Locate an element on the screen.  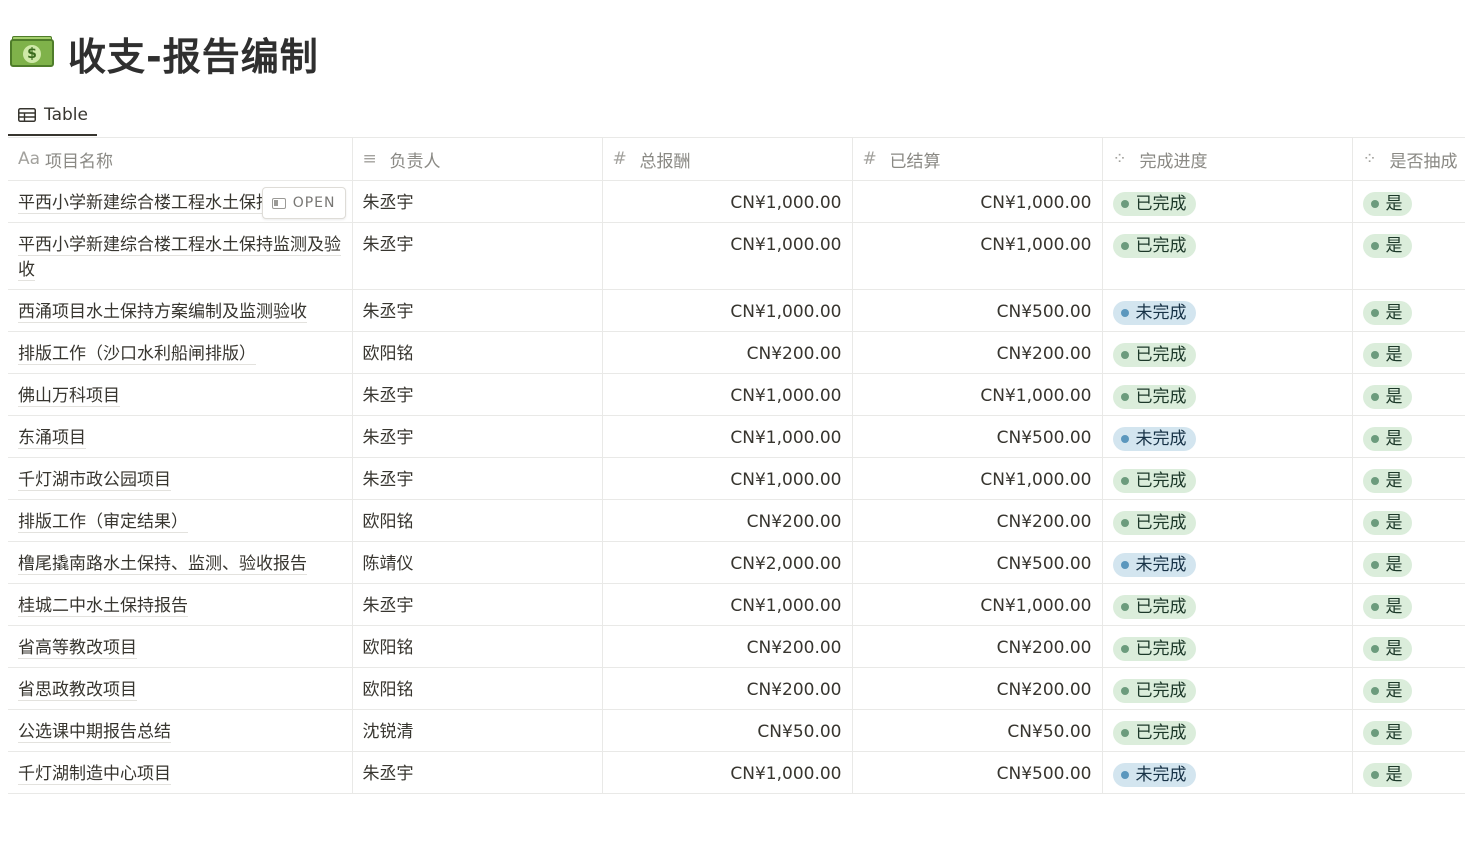
table-row: 排版工作（审定结果） 欧阳铭 CN¥200.00 CN¥200.00 已完成是 is located at coordinates (736, 520).